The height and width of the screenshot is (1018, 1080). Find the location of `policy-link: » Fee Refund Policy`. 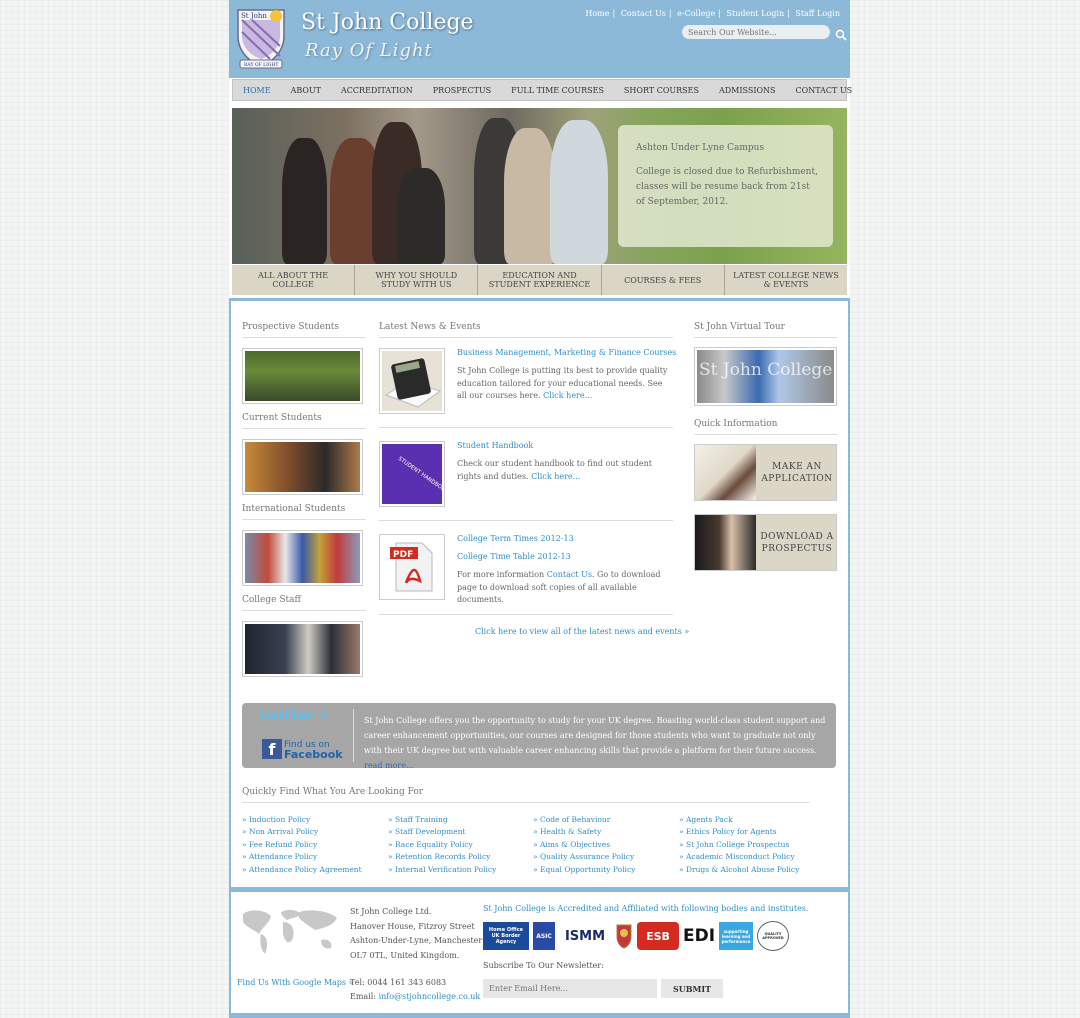

policy-link: » Fee Refund Policy is located at coordinates (314, 845).